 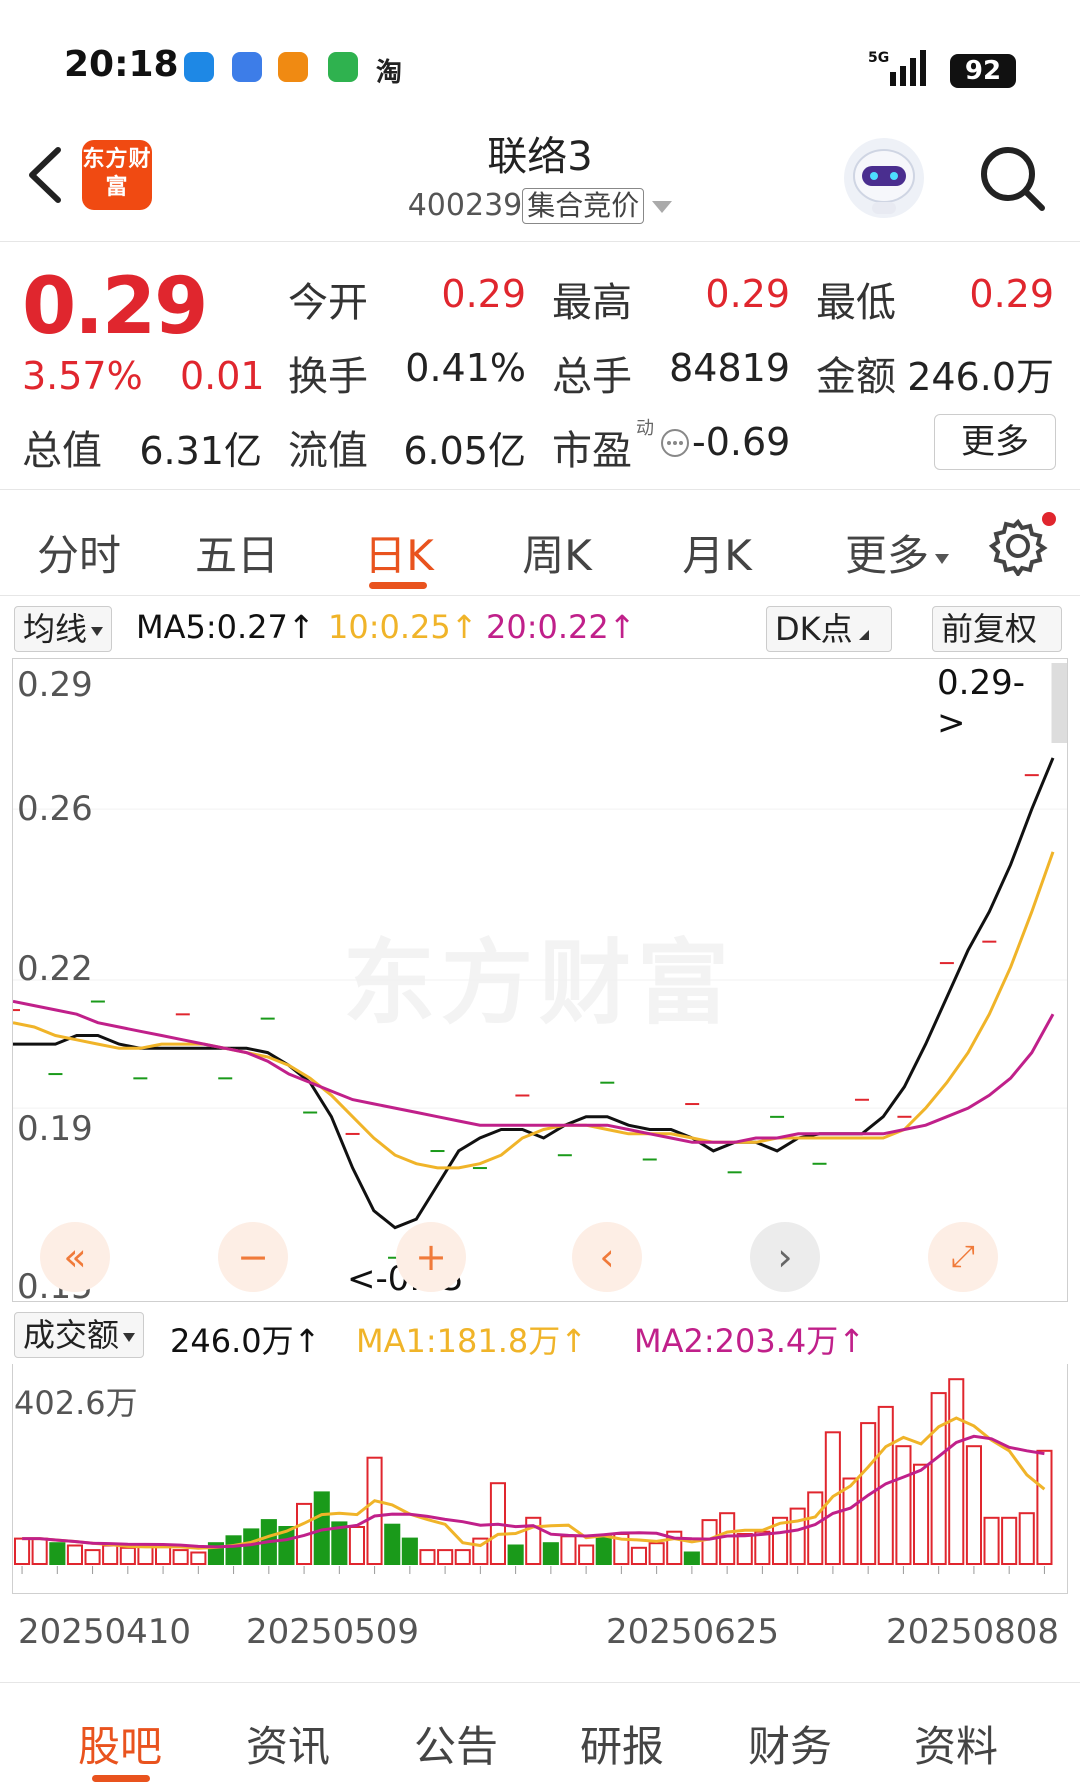 What do you see at coordinates (55, 969) in the screenshot?
I see `y-tick-label: 0.22` at bounding box center [55, 969].